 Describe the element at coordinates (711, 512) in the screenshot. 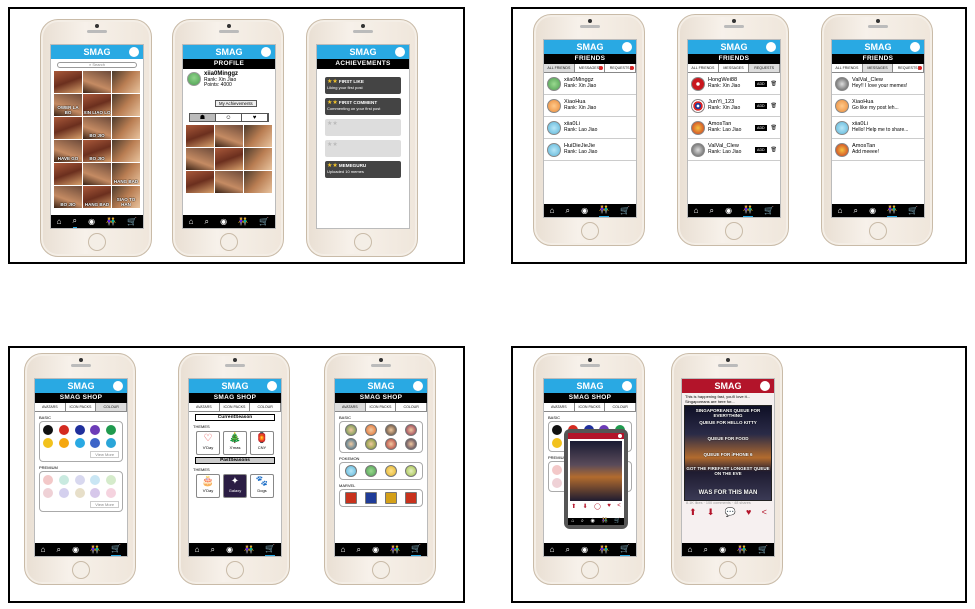

I see `downvote-icon: ⬇` at that location.